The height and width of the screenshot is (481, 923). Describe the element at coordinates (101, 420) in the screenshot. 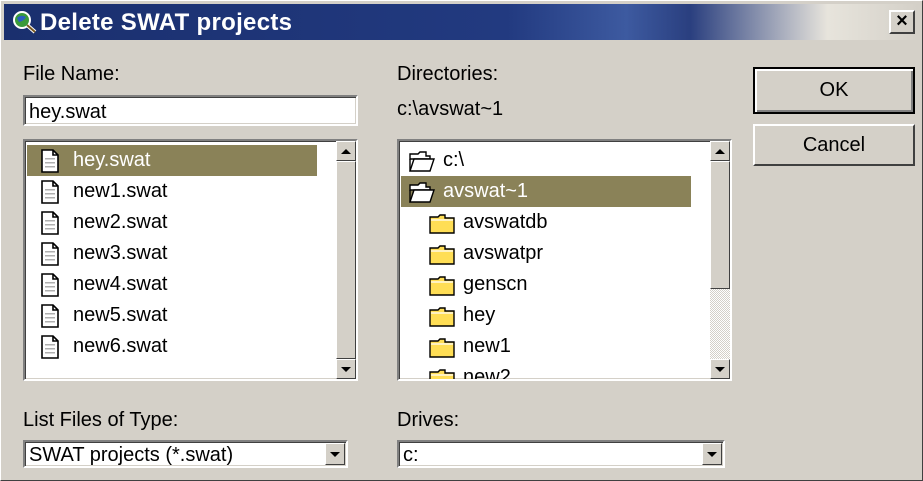

I see `file-type-label: List Files of Type:` at that location.